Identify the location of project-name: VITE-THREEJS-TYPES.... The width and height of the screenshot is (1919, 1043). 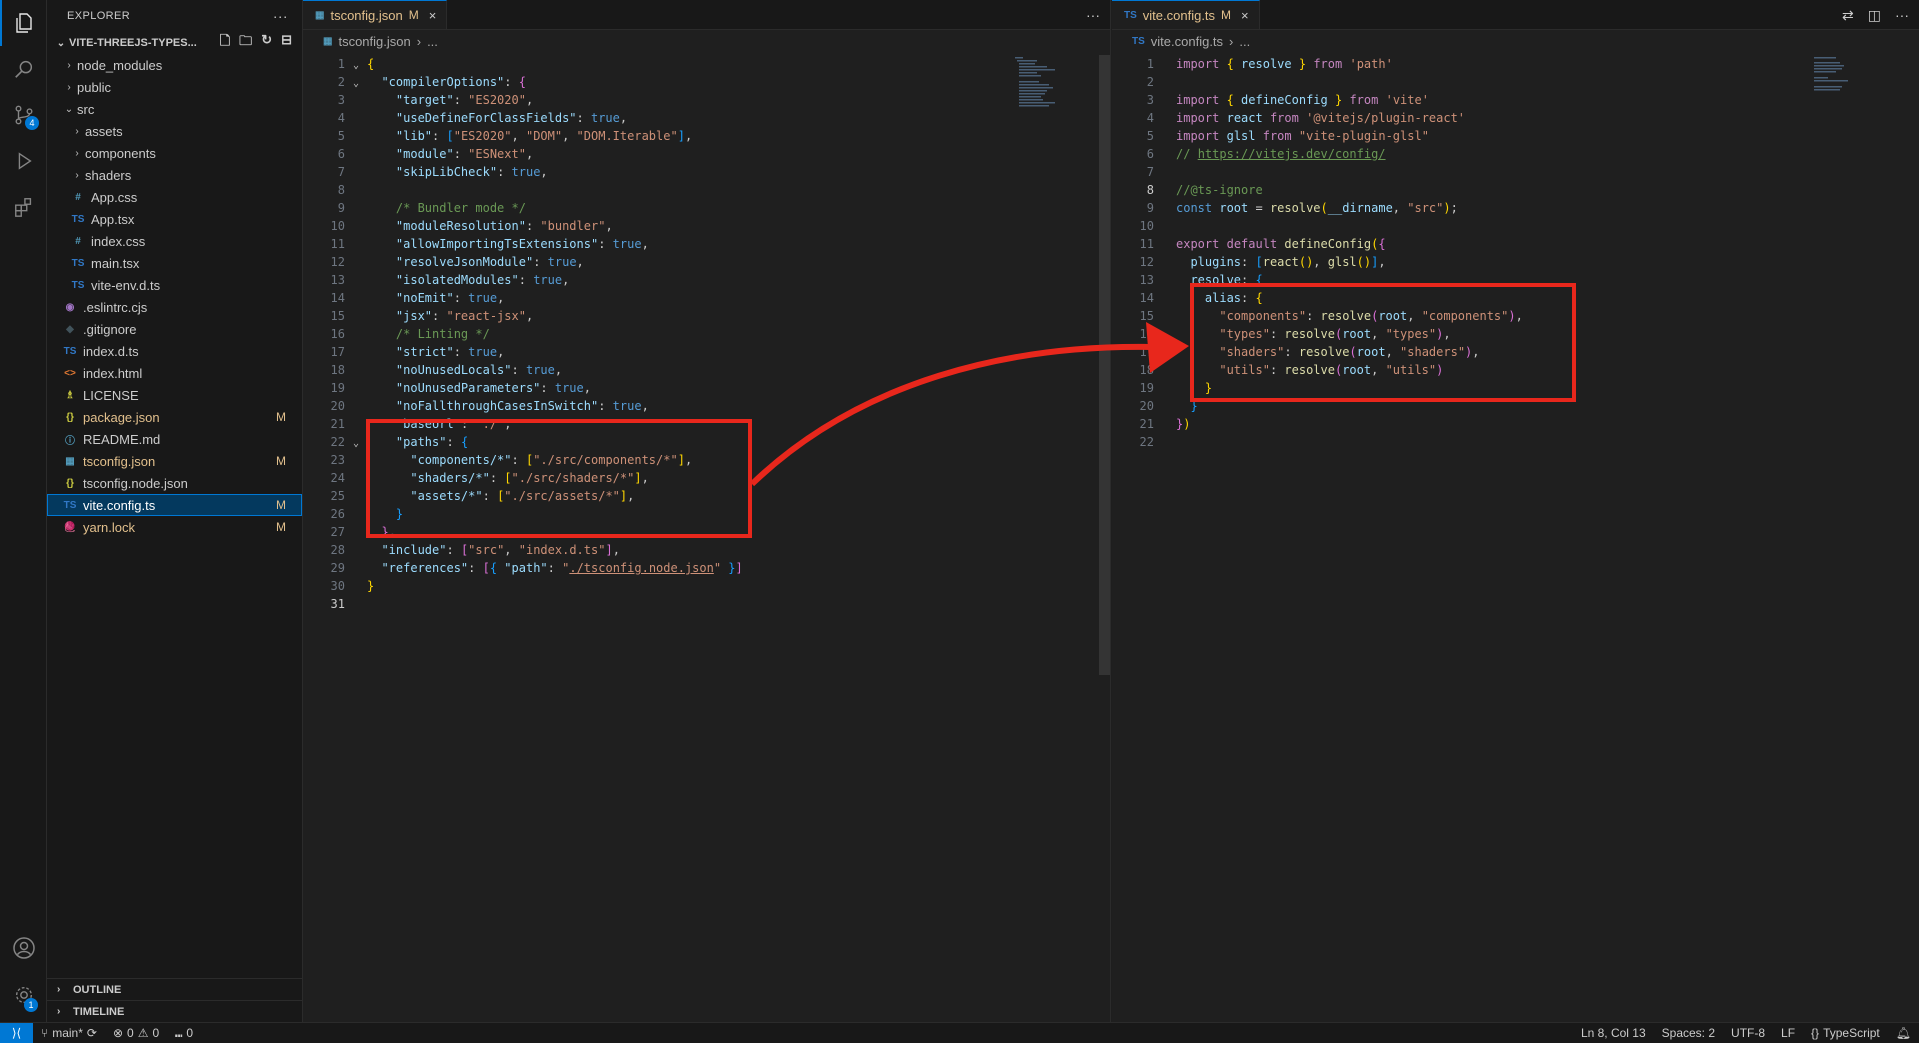
(133, 43).